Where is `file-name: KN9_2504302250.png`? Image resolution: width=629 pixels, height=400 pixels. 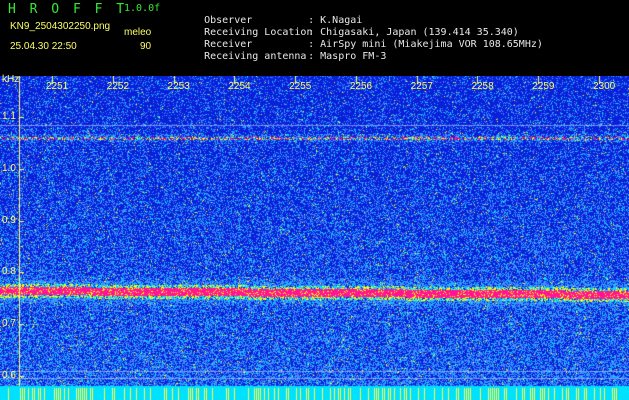
file-name: KN9_2504302250.png is located at coordinates (60, 26).